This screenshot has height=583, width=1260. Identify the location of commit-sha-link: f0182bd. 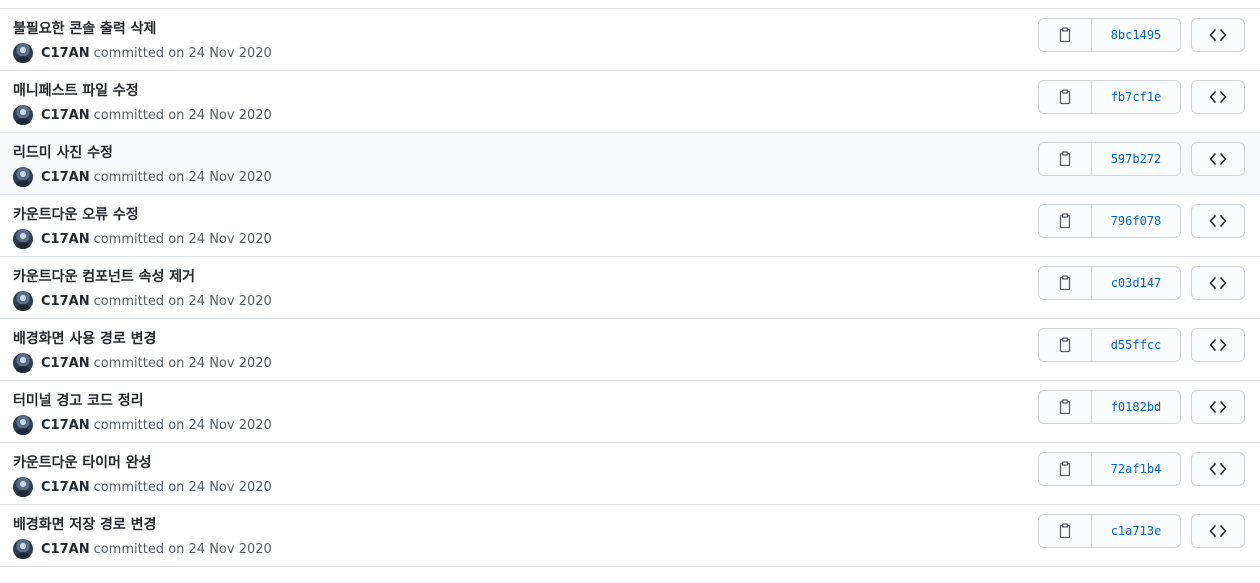
(1136, 407).